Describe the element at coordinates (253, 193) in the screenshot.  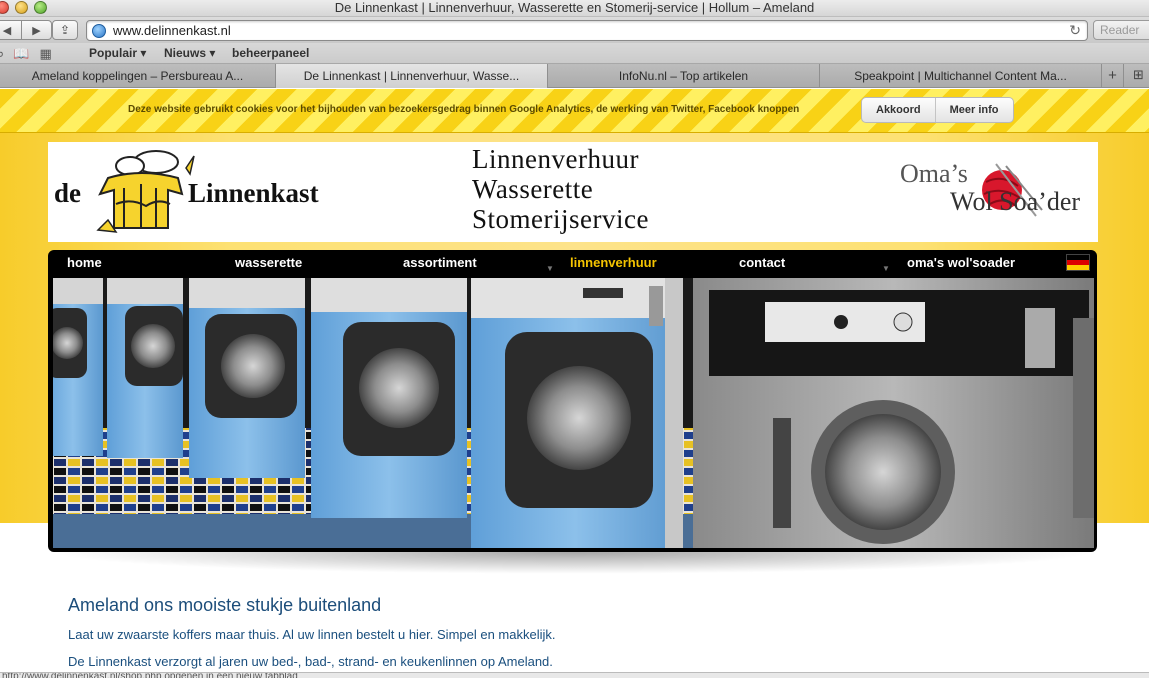
I see `logo-name: Linnenkast` at that location.